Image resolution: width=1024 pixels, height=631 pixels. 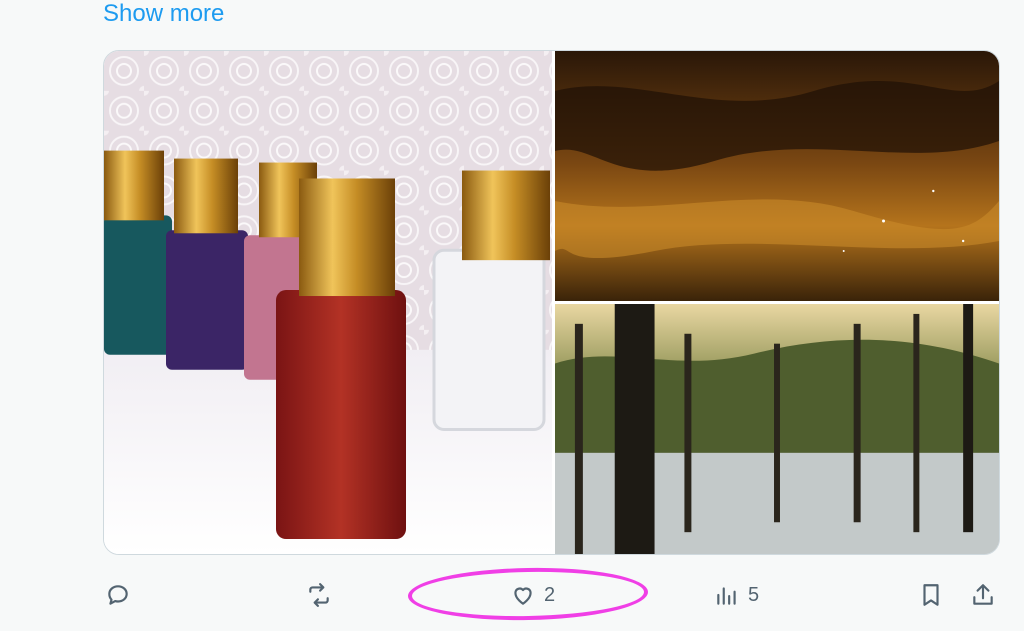 I want to click on share-button, so click(x=983, y=595).